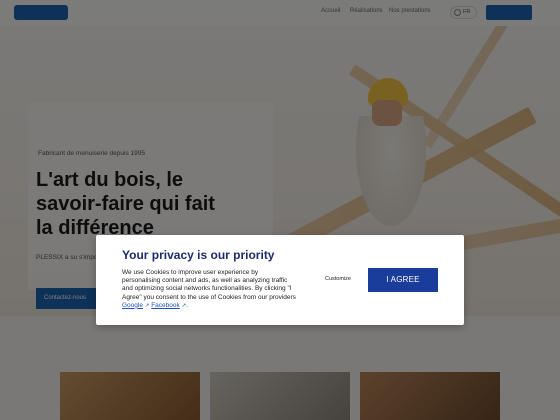  Describe the element at coordinates (198, 255) in the screenshot. I see `privacy-title: Your privacy is our priority` at that location.